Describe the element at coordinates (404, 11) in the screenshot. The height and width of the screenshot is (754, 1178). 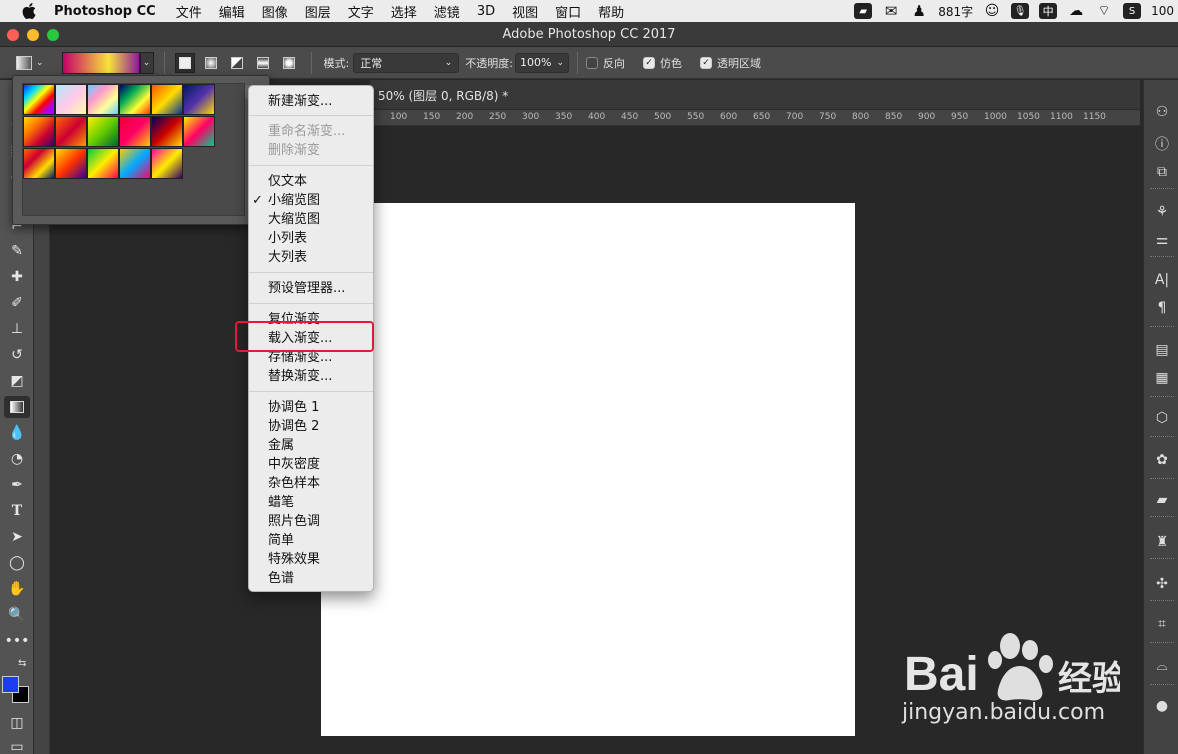
I see `menu-select: 选择` at that location.